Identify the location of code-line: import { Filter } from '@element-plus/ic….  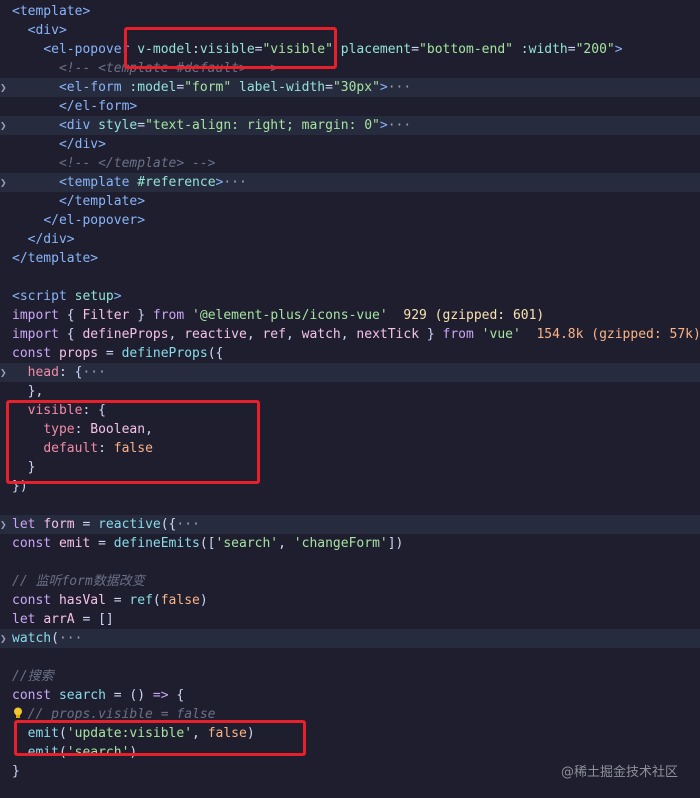
(350, 315).